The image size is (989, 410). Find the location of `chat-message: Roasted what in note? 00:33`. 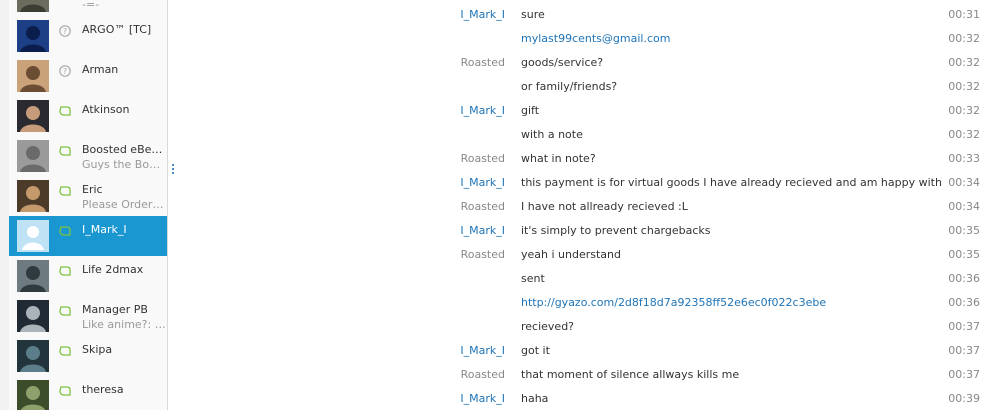

chat-message: Roasted what in note? 00:33 is located at coordinates (582, 156).